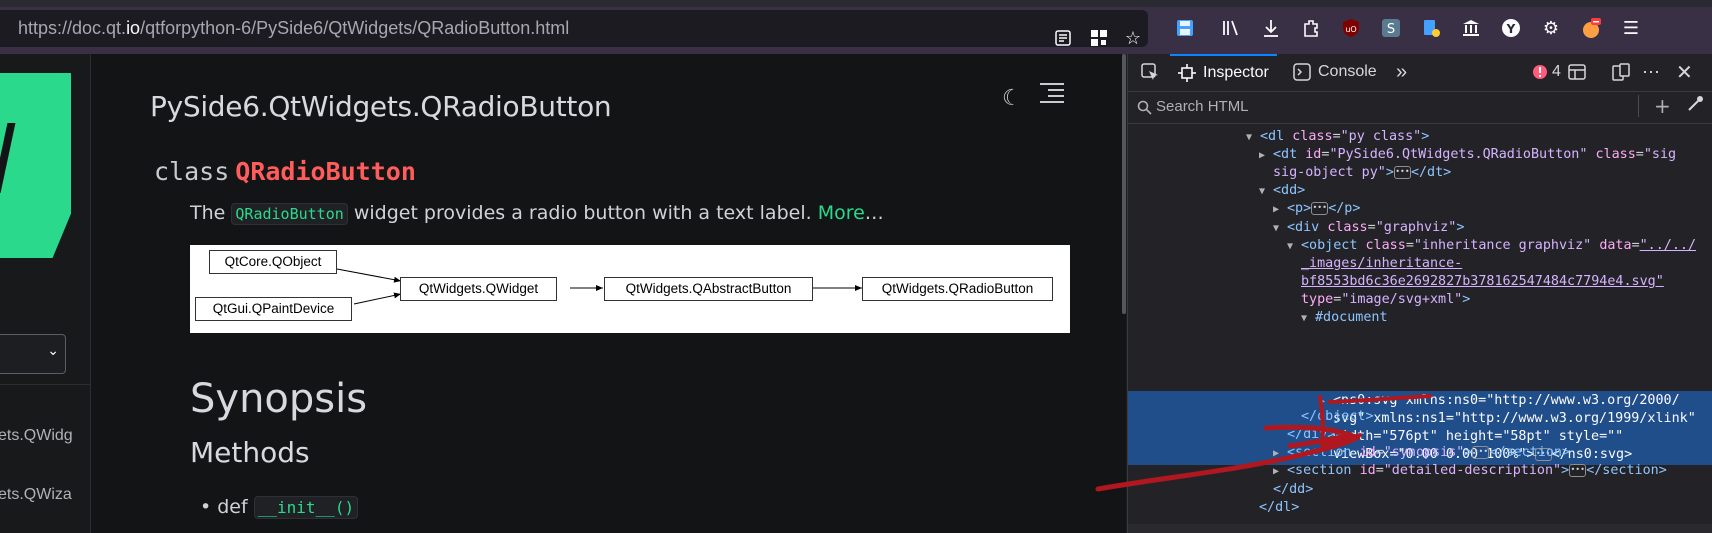 The width and height of the screenshot is (1712, 533). I want to click on element-picker-icon, so click(1150, 72).